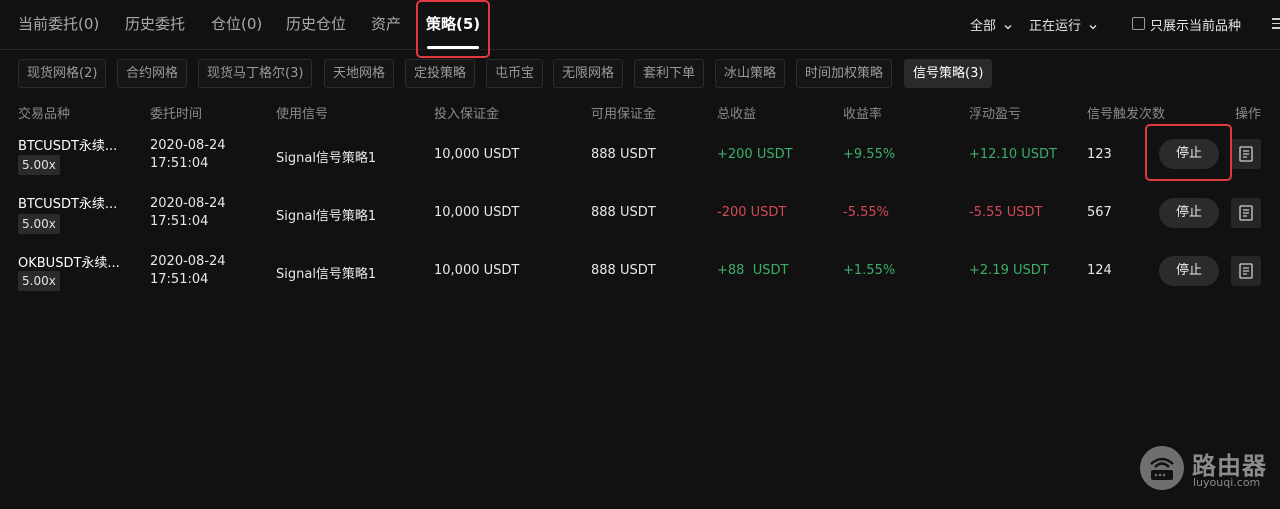 The height and width of the screenshot is (509, 1280). Describe the element at coordinates (863, 114) in the screenshot. I see `header-profit-rate: 收益率` at that location.